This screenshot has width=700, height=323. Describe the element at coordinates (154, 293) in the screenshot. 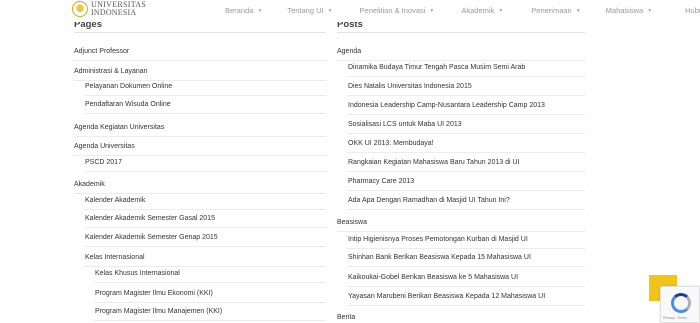

I see `pages-list-link: Program Magister Ilmu Ekonomi (KKI)` at that location.